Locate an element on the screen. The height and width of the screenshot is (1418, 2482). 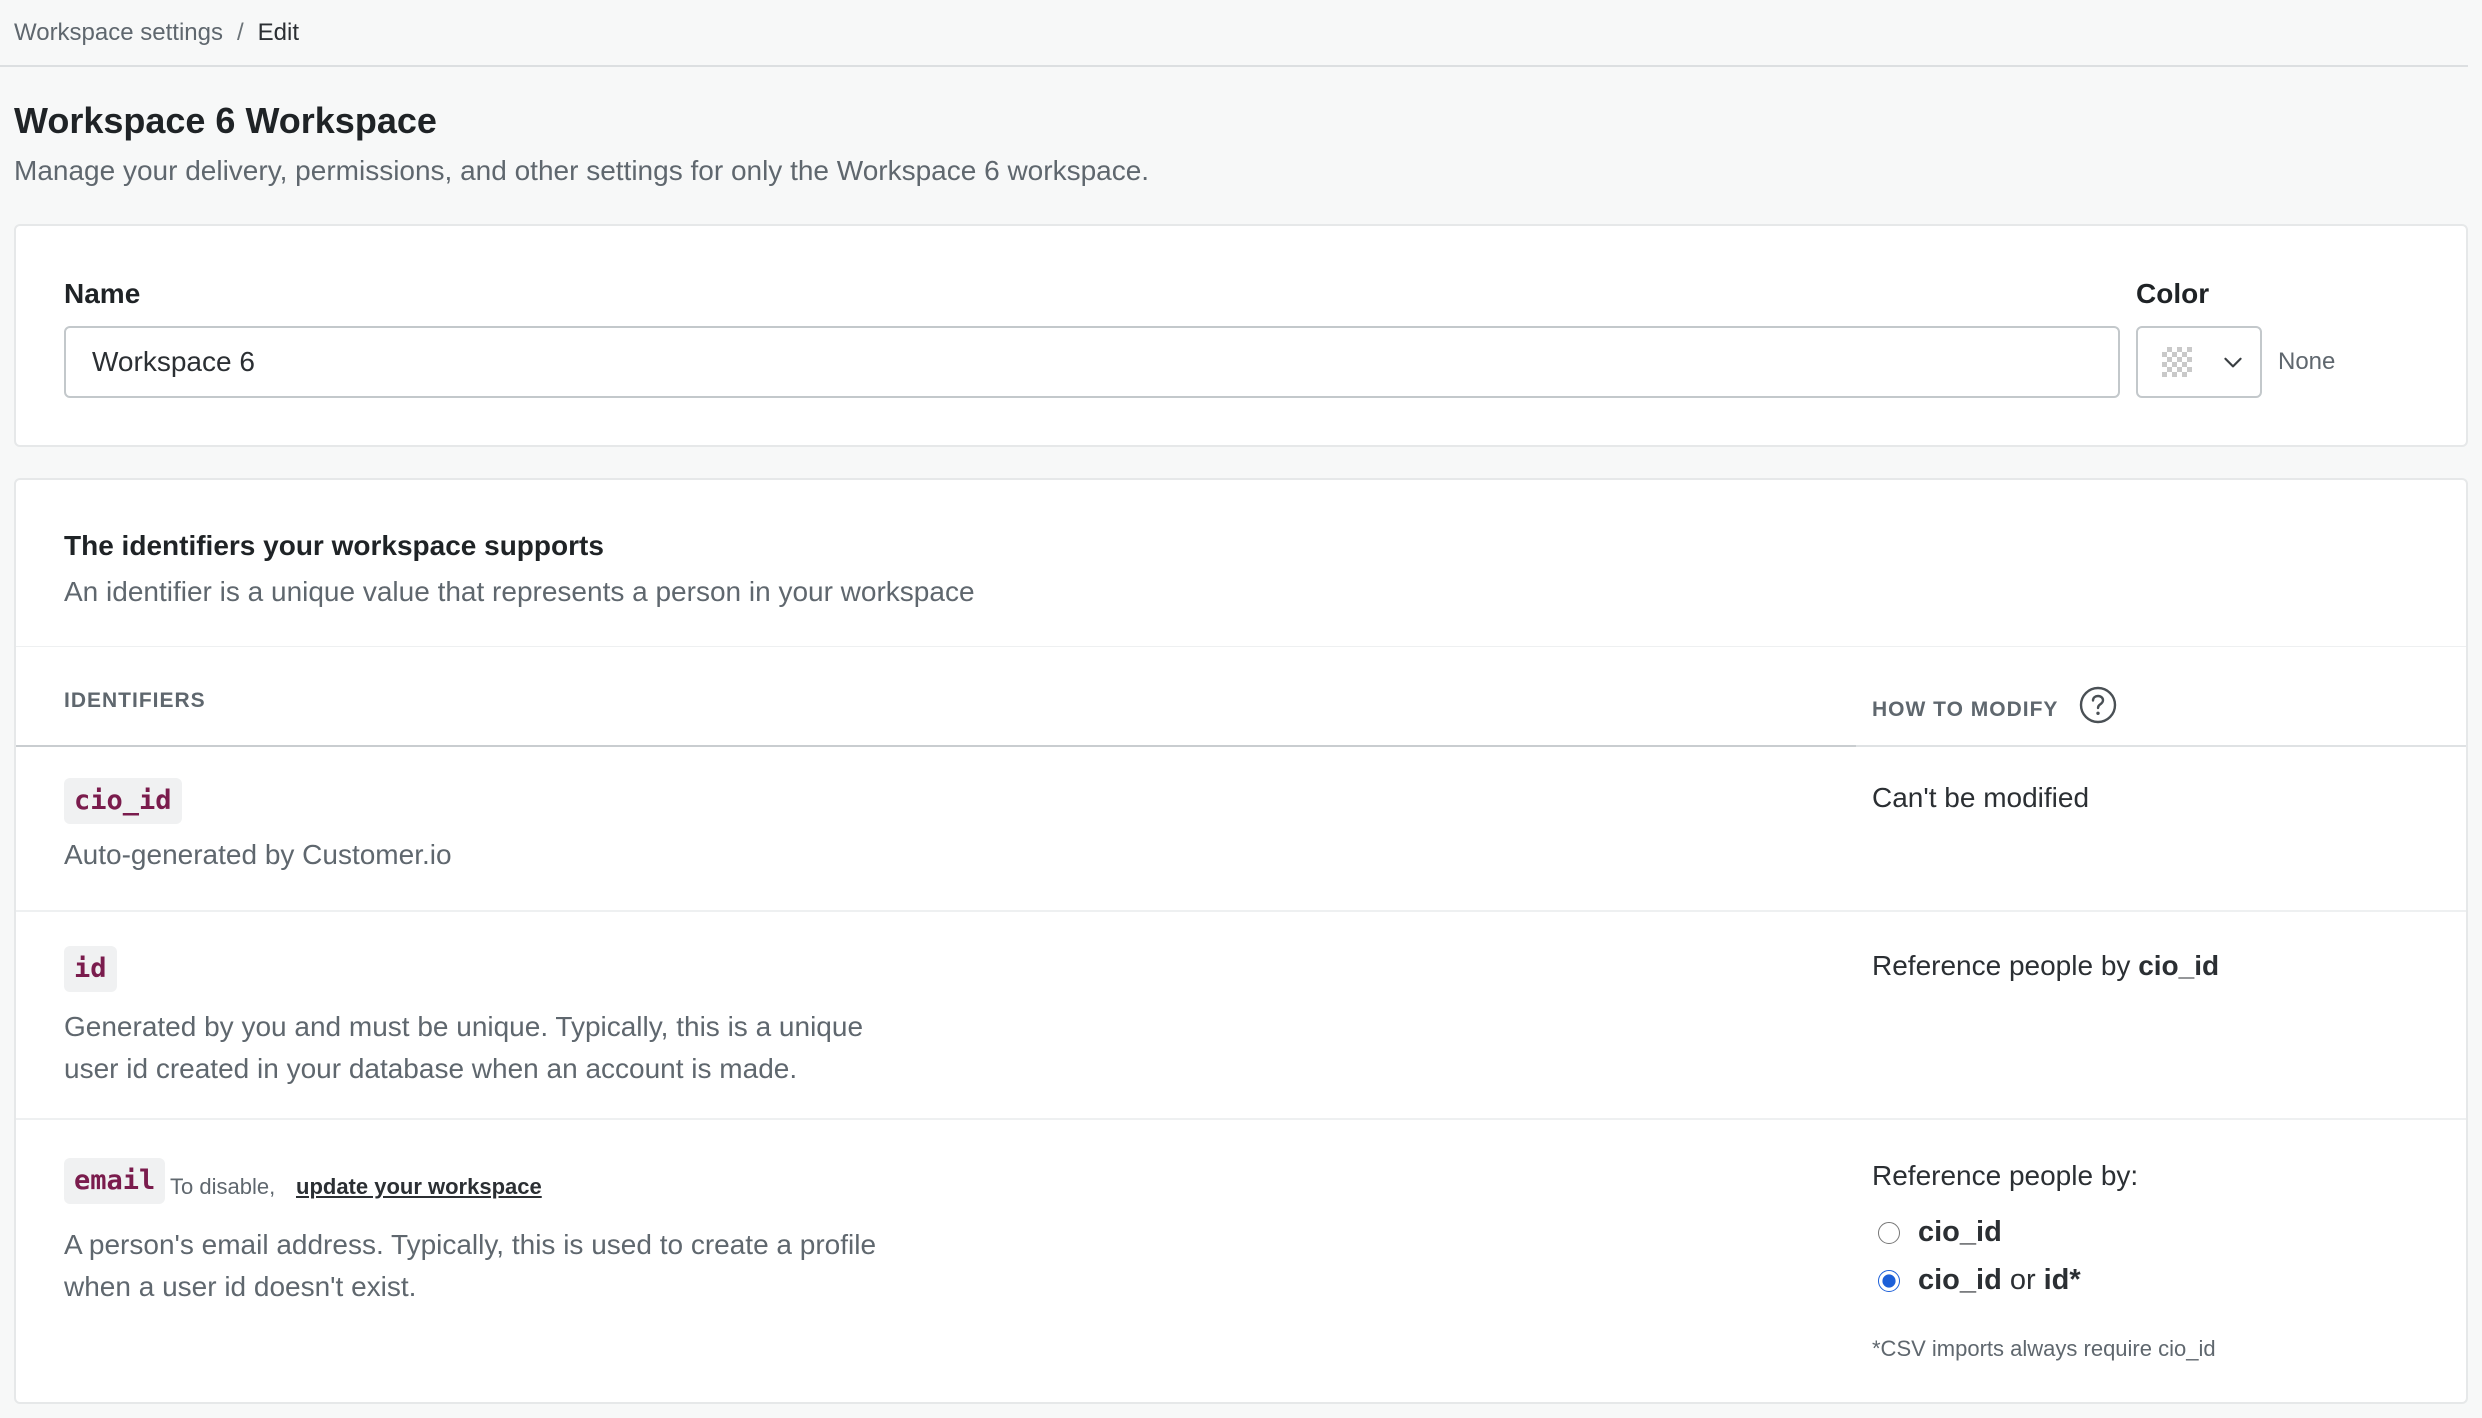
identifiers-table-header: IDENTIFIERS HOW TO MODIFY is located at coordinates (1241, 696).